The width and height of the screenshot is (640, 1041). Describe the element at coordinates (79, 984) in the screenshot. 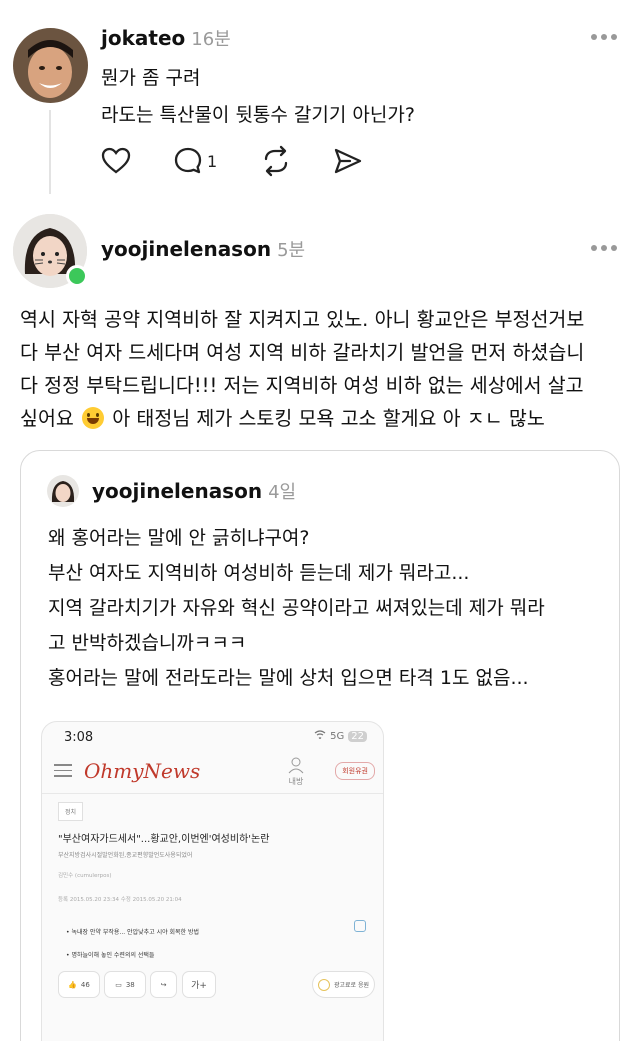

I see `like-button: 👍 46` at that location.